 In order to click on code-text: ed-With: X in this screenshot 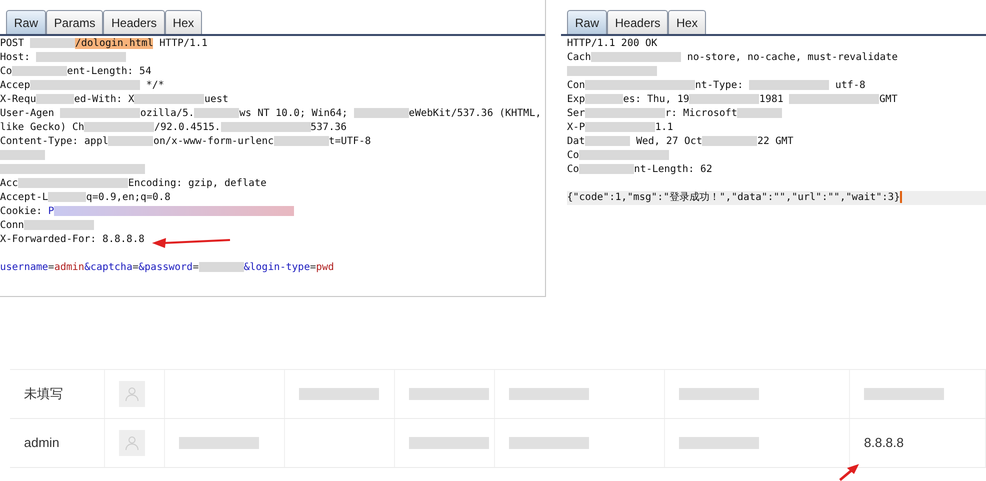, I will do `click(104, 99)`.